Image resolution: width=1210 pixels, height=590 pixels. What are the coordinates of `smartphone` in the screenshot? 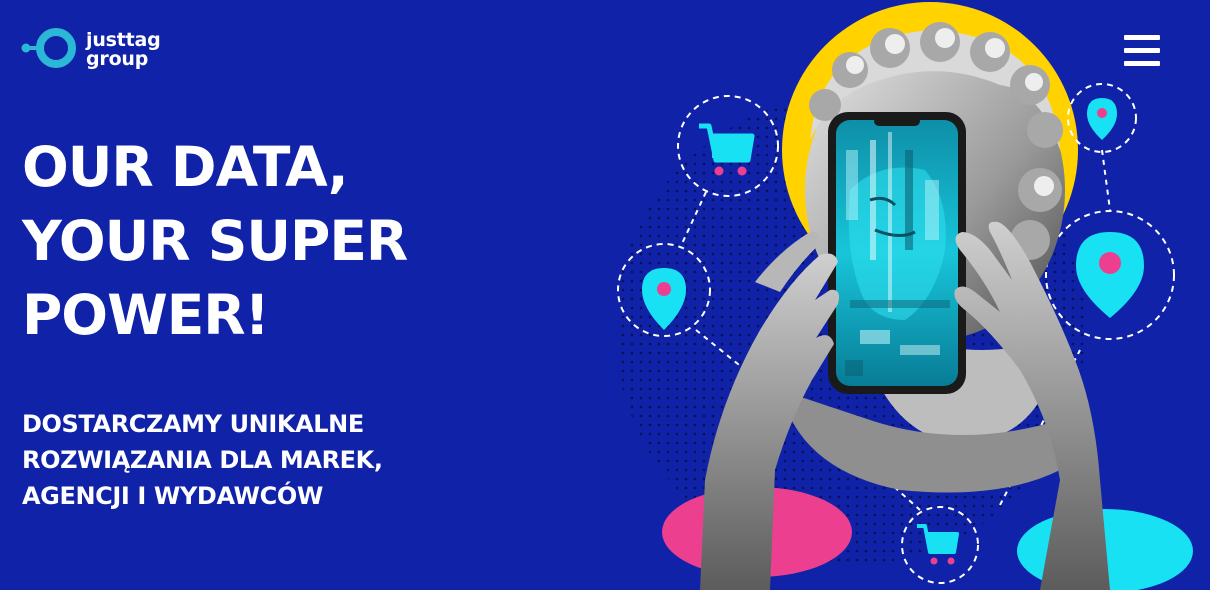 It's located at (897, 253).